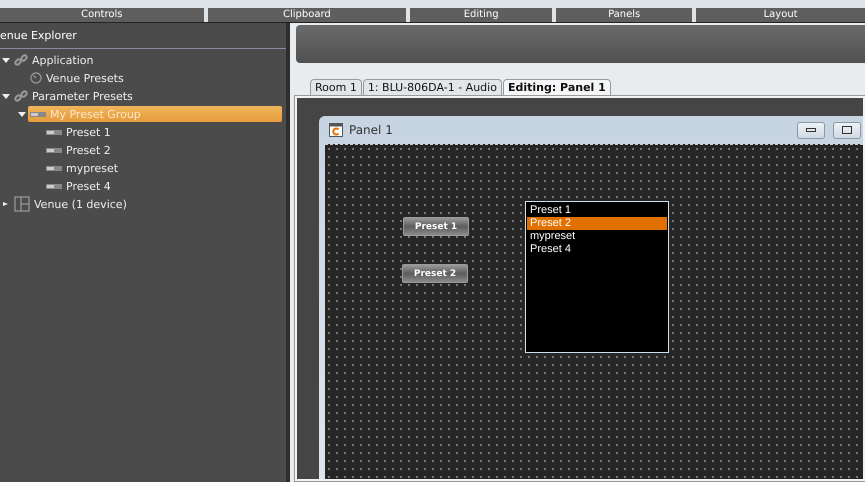  I want to click on tree-item: Venue (1 device), so click(70, 204).